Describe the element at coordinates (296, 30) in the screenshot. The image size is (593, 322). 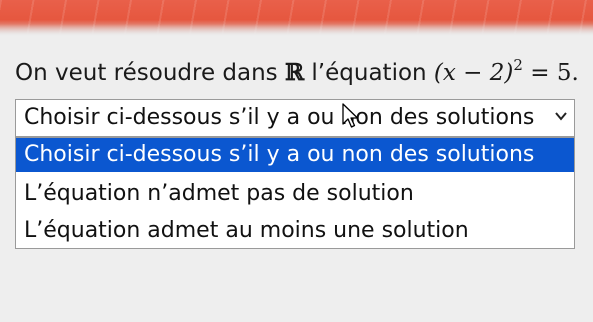
I see `banner-fade` at that location.